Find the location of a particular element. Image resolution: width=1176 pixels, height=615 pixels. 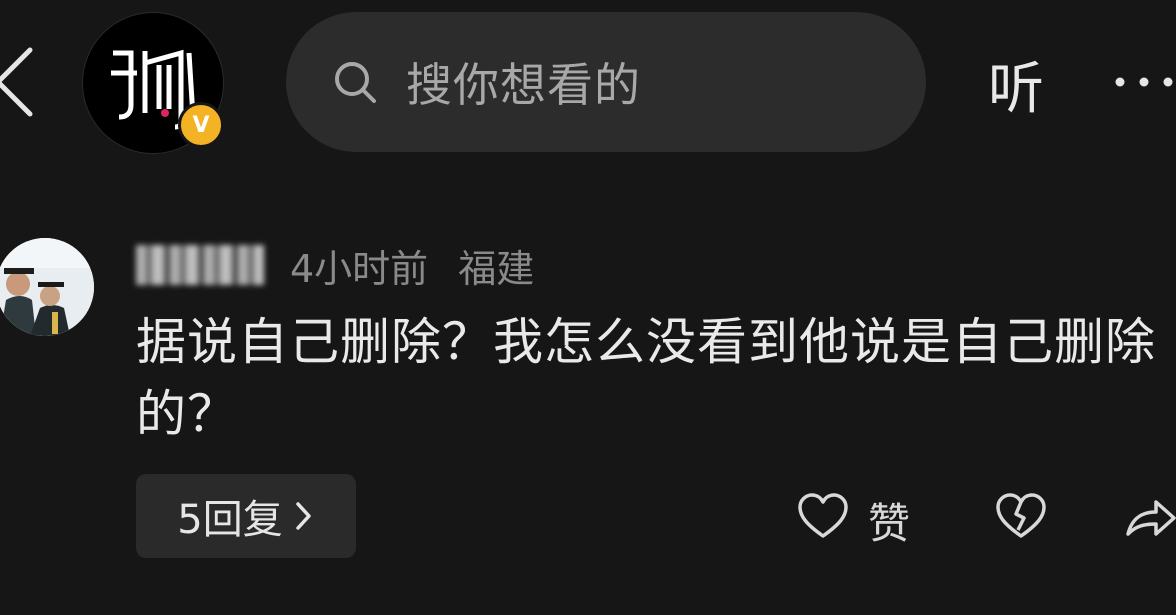

more-icon is located at coordinates (1144, 82).